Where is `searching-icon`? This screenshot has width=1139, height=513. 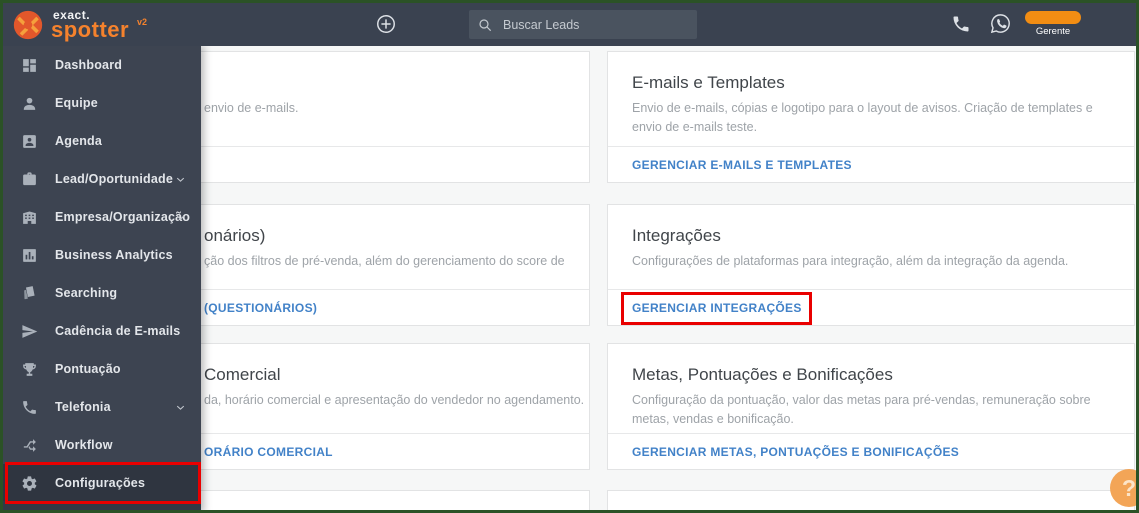 searching-icon is located at coordinates (29, 292).